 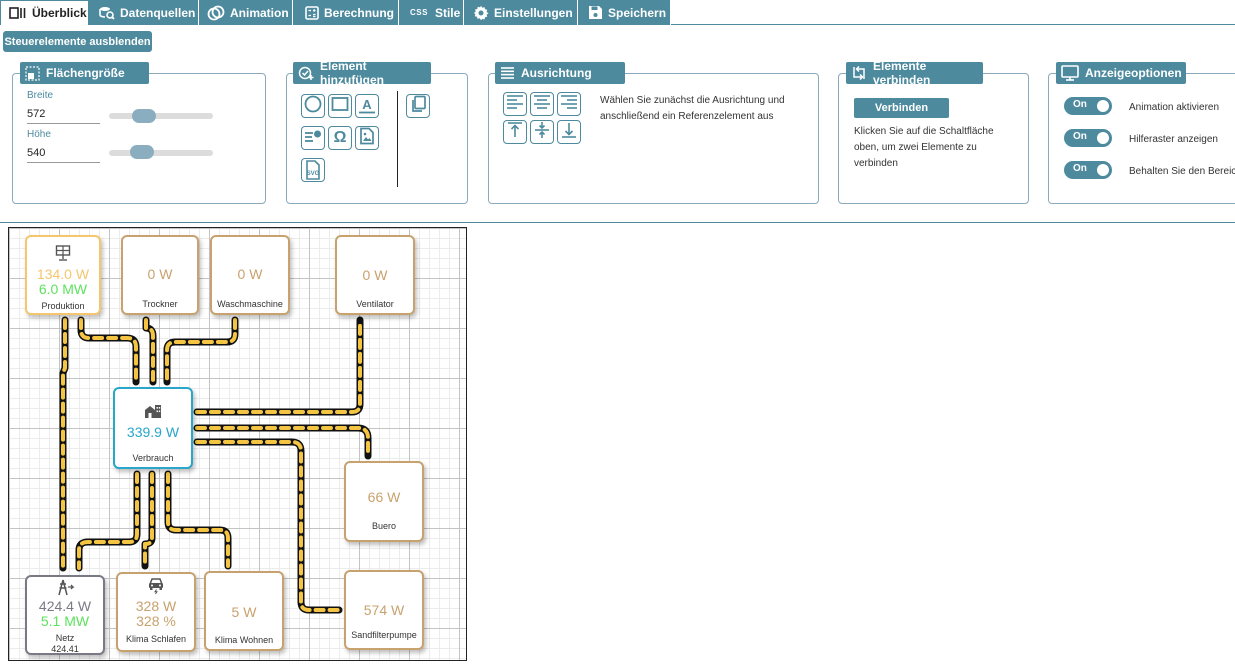 I want to click on align-right-button, so click(x=569, y=104).